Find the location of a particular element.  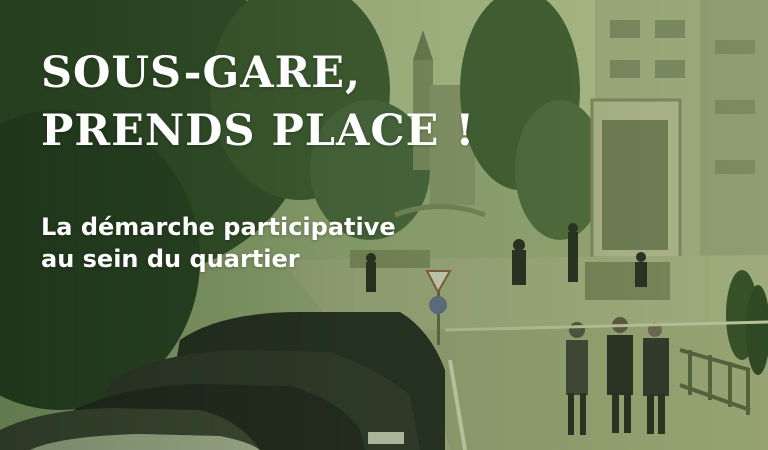

subtitle-line-1: La démarche participative is located at coordinates (218, 227).